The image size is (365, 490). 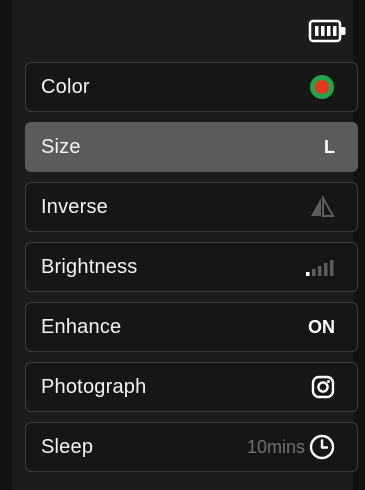 I want to click on menu-item-color: Color, so click(x=191, y=87).